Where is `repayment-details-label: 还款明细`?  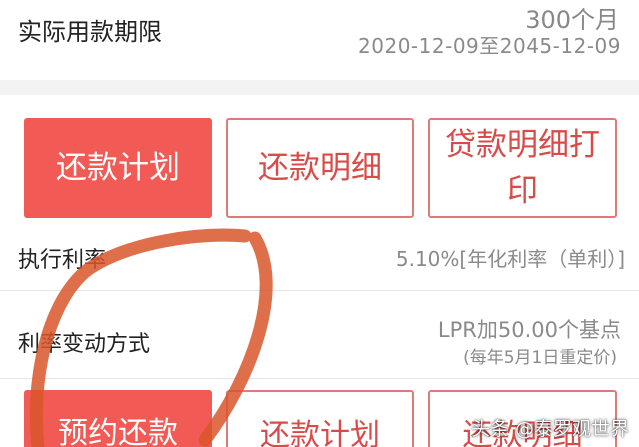 repayment-details-label: 还款明细 is located at coordinates (320, 168).